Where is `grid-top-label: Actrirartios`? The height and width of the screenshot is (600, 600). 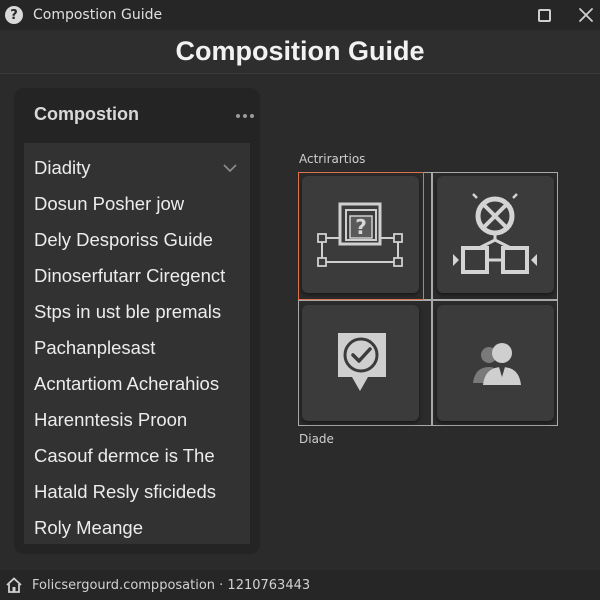 grid-top-label: Actrirartios is located at coordinates (332, 159).